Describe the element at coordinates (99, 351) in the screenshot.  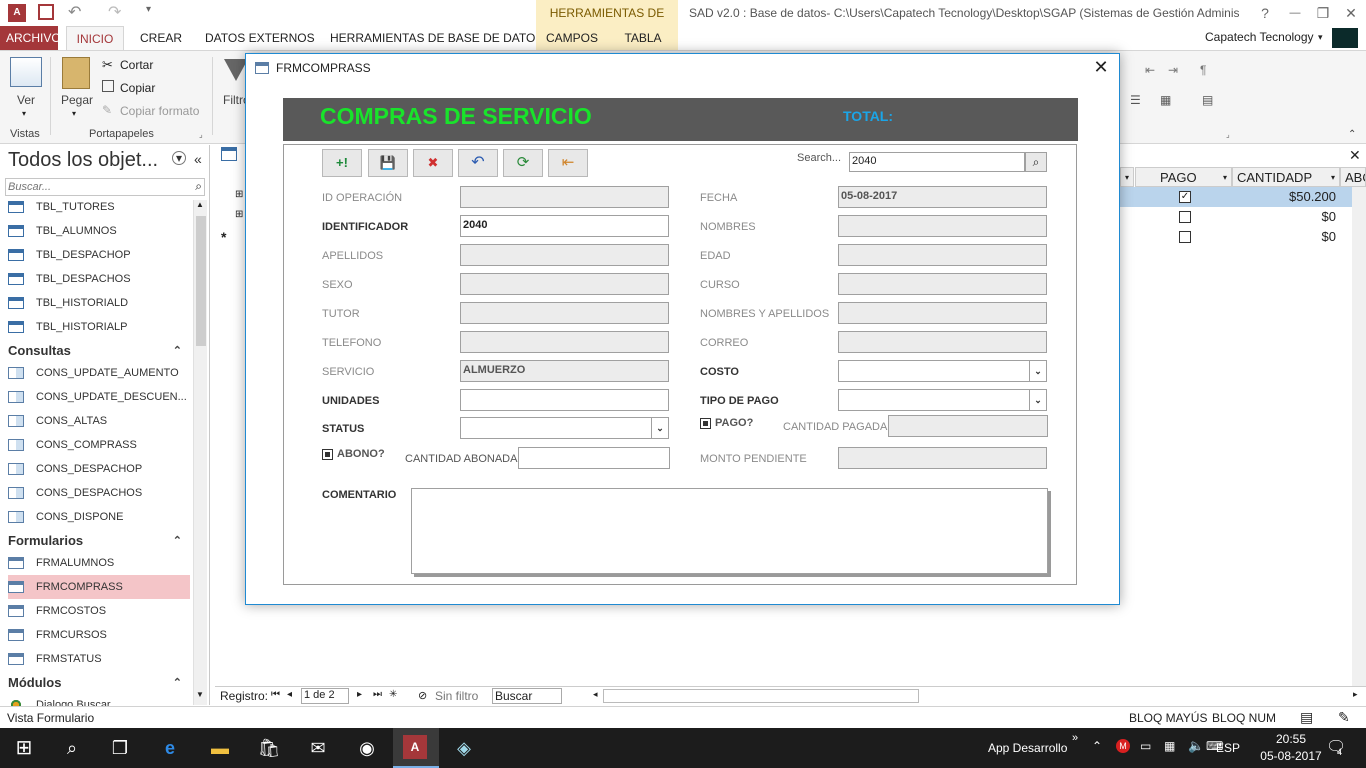
I see `nav-group-consultas: Consultas ⌃` at that location.